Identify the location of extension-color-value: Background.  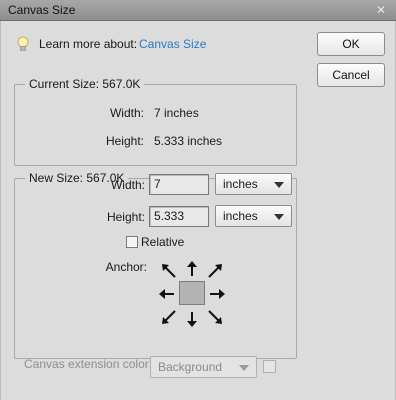
(190, 367).